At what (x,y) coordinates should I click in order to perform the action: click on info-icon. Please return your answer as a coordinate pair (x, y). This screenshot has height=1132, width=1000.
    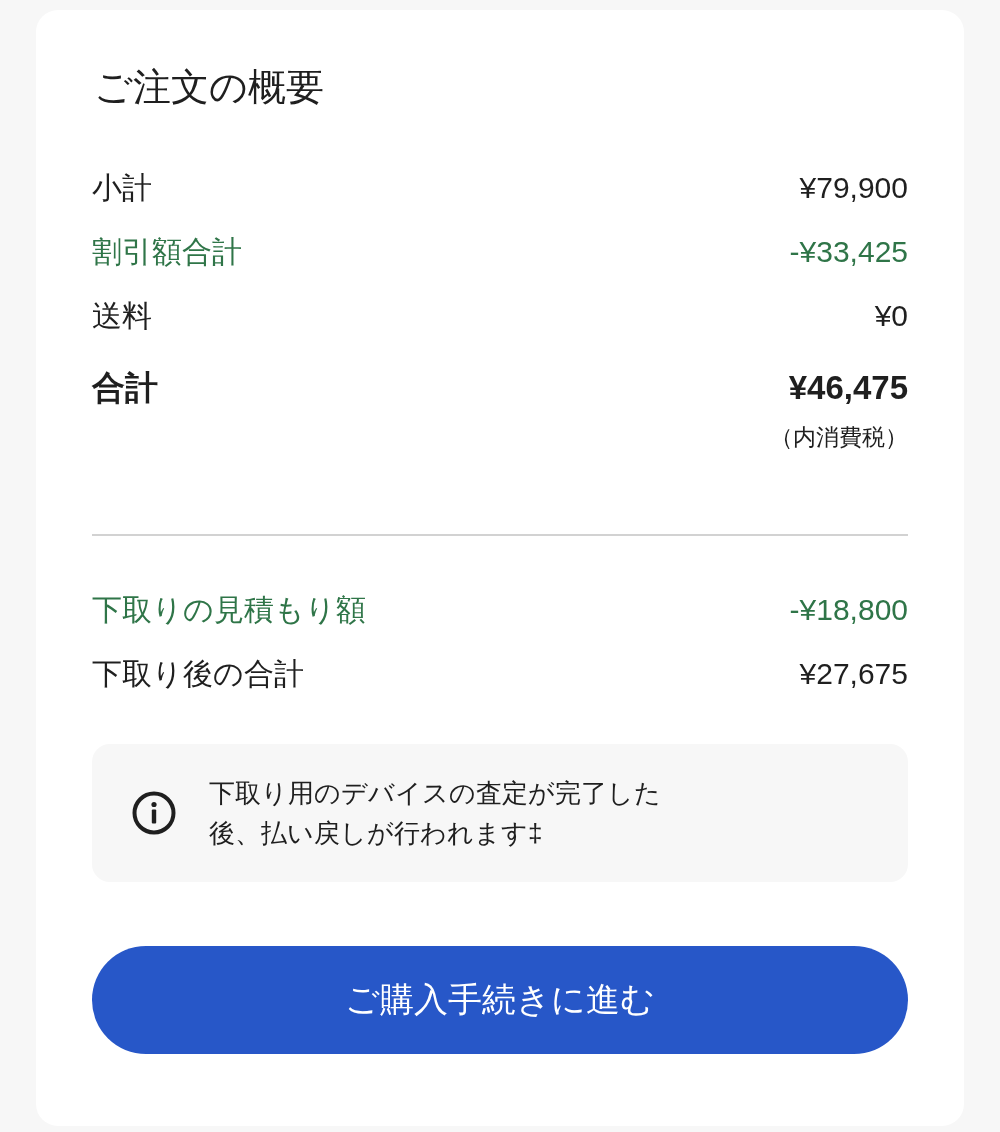
    Looking at the image, I should click on (154, 813).